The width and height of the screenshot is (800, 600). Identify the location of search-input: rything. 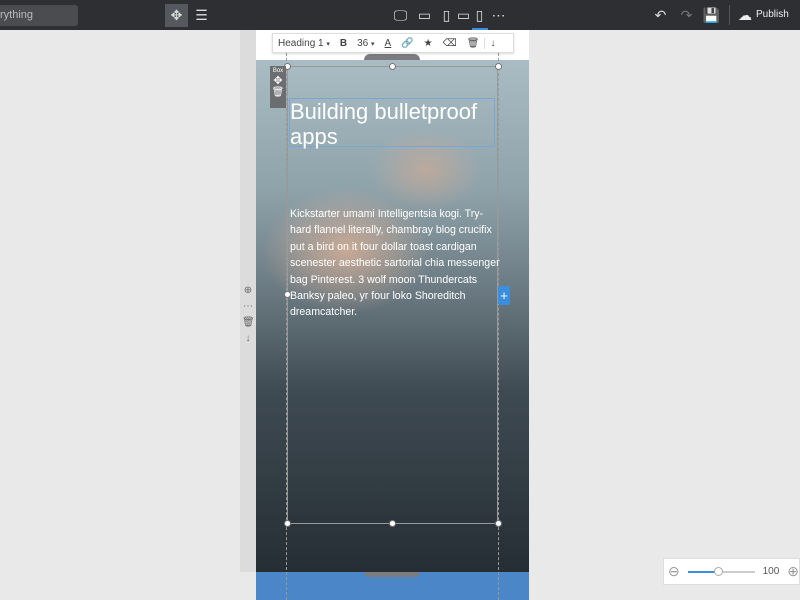
(39, 15).